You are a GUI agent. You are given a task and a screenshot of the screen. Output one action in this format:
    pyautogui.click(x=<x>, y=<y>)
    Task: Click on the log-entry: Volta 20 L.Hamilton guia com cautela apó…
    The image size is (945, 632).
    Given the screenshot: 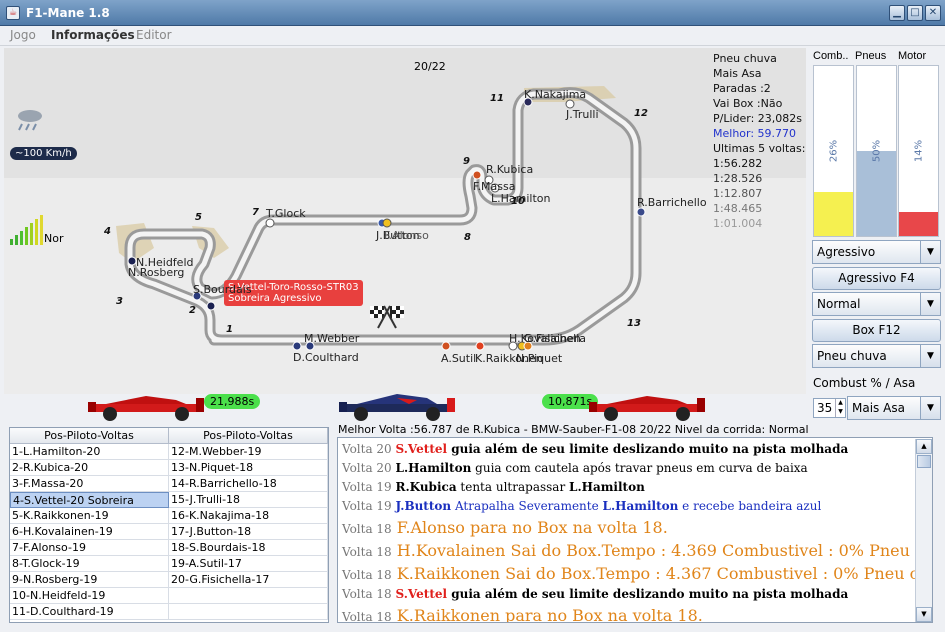 What is the action you would take?
    pyautogui.click(x=575, y=468)
    